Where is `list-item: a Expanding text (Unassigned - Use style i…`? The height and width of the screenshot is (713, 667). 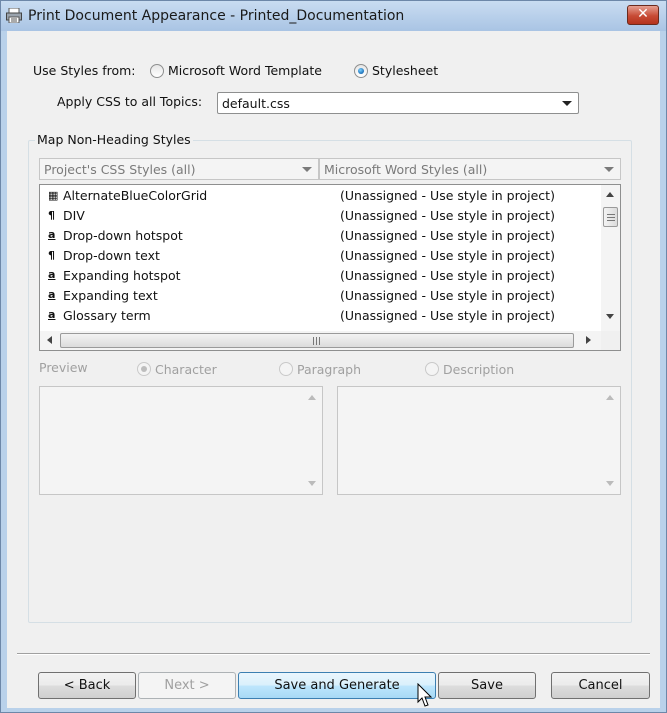
list-item: a Expanding text (Unassigned - Use style i… is located at coordinates (320, 296).